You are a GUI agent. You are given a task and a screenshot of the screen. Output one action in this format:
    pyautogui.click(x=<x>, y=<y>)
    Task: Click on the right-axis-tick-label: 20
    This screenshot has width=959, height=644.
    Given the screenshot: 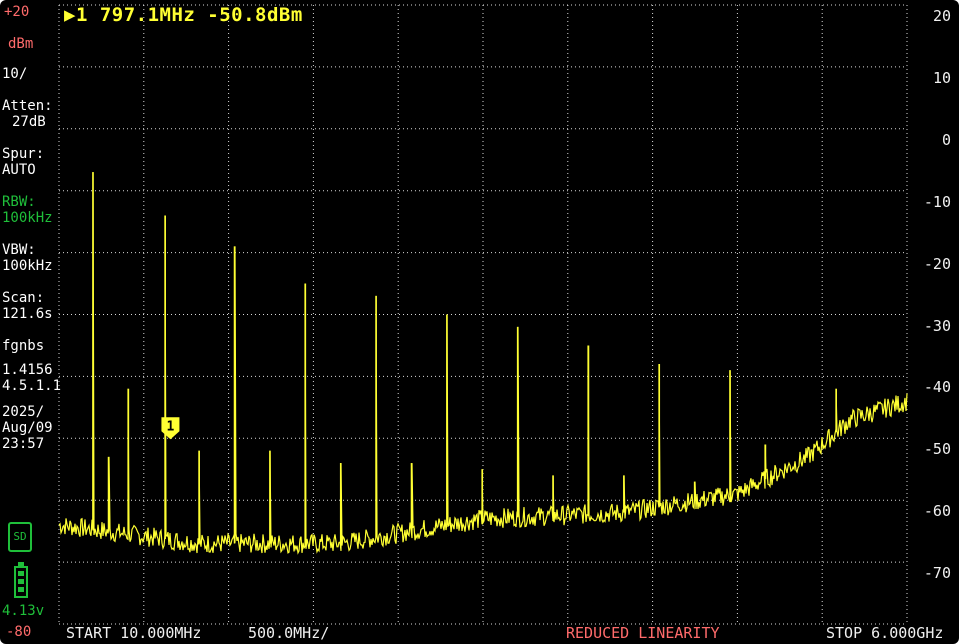 What is the action you would take?
    pyautogui.click(x=941, y=16)
    